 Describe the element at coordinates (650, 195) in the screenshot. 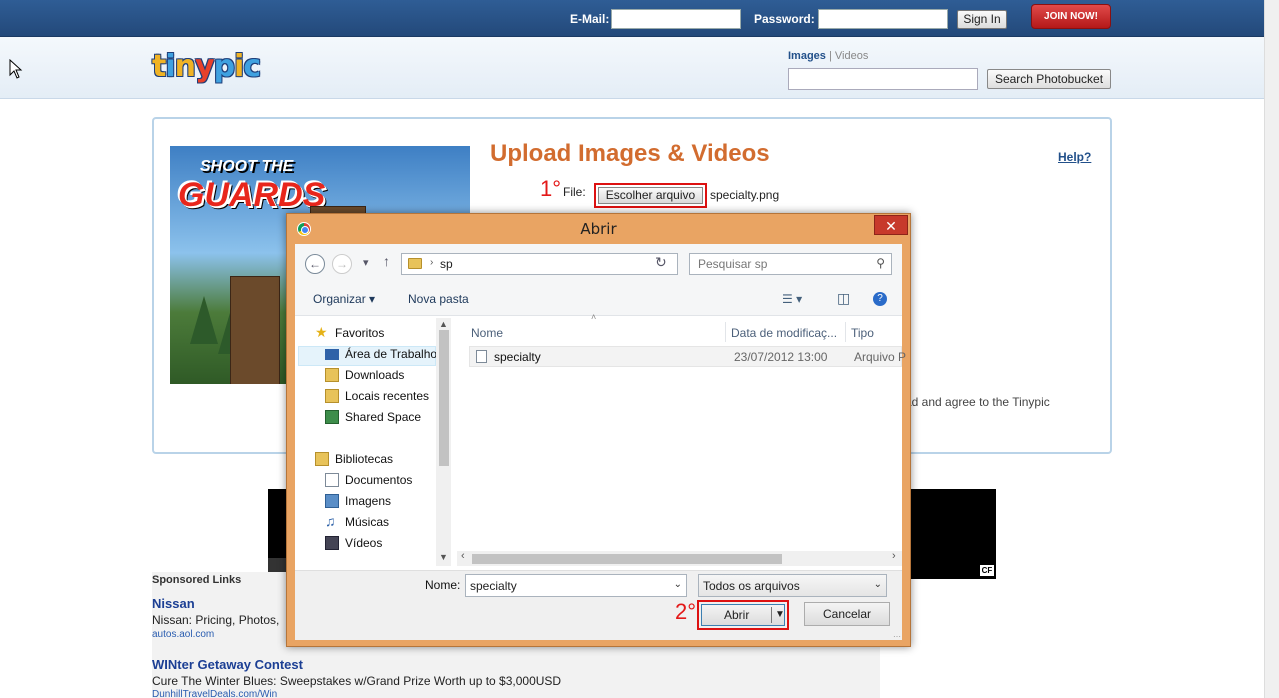

I see `choose-file-button: Escolher arquivo` at that location.